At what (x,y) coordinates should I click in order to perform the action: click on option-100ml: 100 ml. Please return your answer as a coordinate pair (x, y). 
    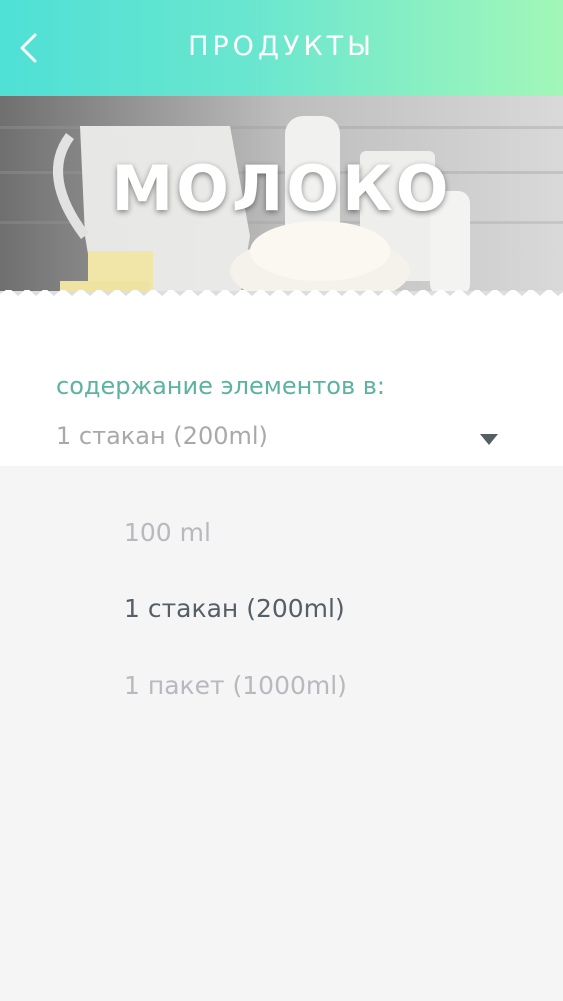
    Looking at the image, I should click on (167, 532).